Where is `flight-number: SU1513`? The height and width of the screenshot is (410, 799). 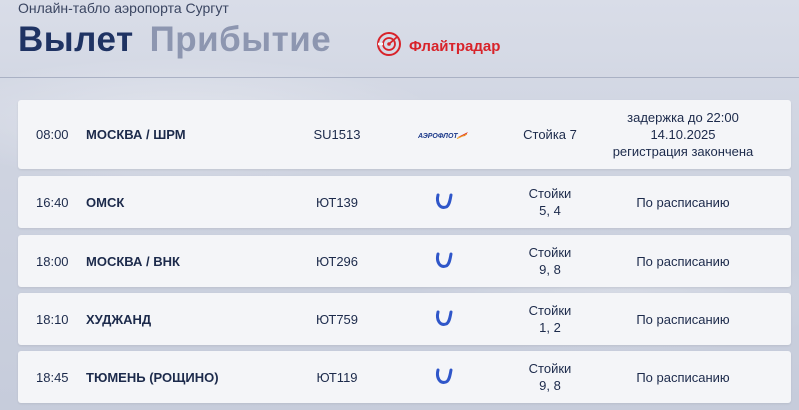
flight-number: SU1513 is located at coordinates (337, 134).